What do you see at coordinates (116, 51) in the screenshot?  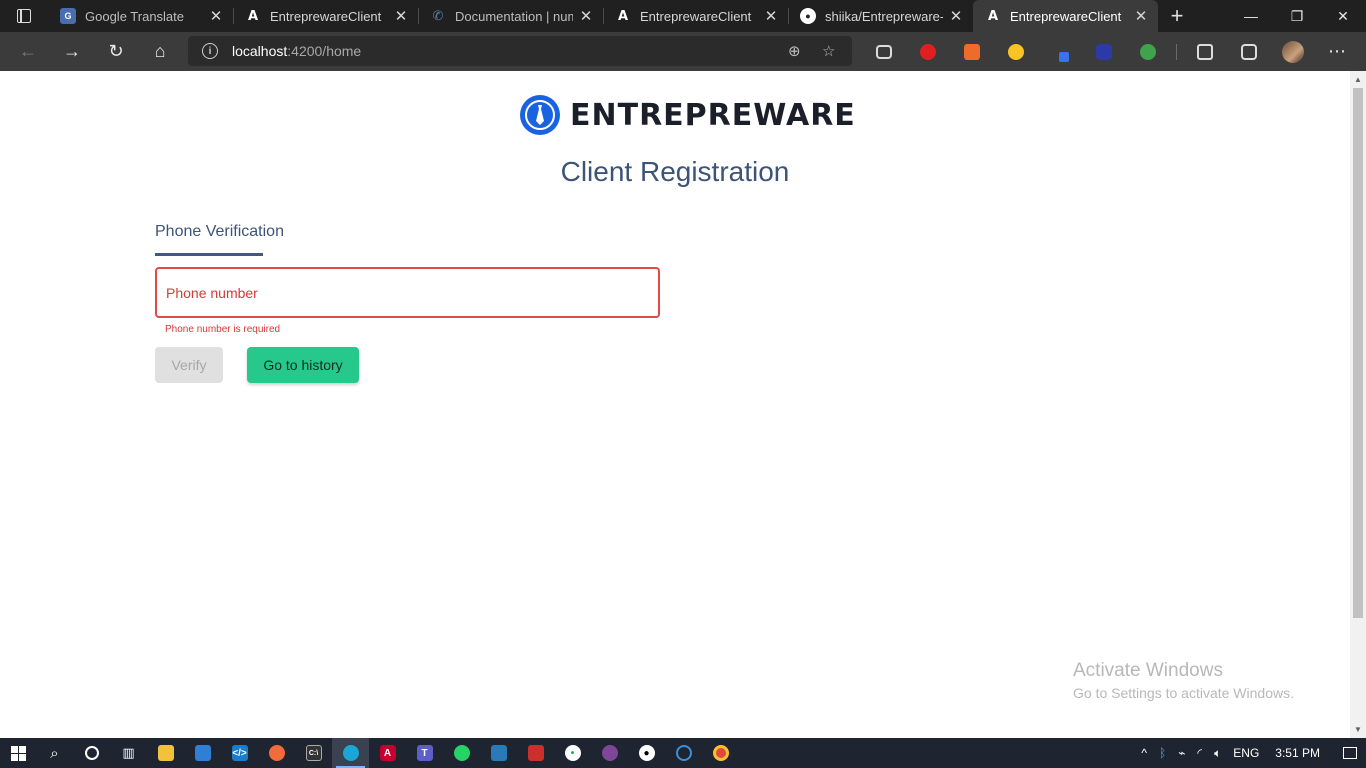 I see `refresh-button: ↻` at bounding box center [116, 51].